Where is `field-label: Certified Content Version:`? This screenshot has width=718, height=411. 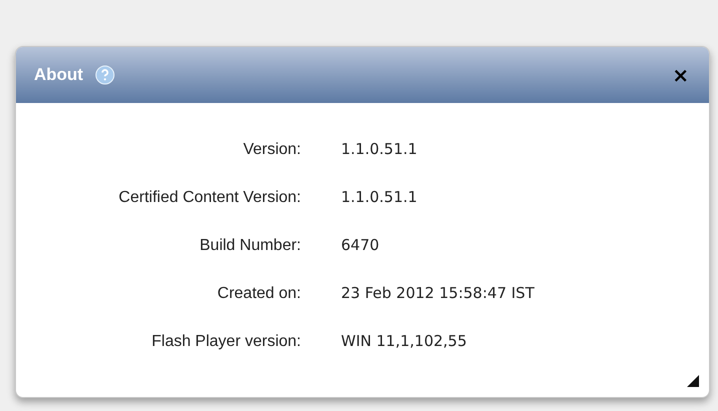 field-label: Certified Content Version: is located at coordinates (209, 198).